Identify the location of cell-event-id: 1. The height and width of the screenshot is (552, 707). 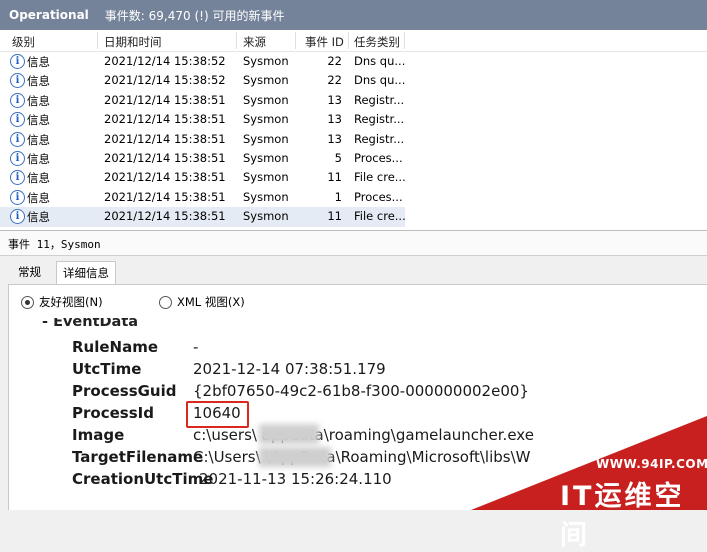
(338, 196).